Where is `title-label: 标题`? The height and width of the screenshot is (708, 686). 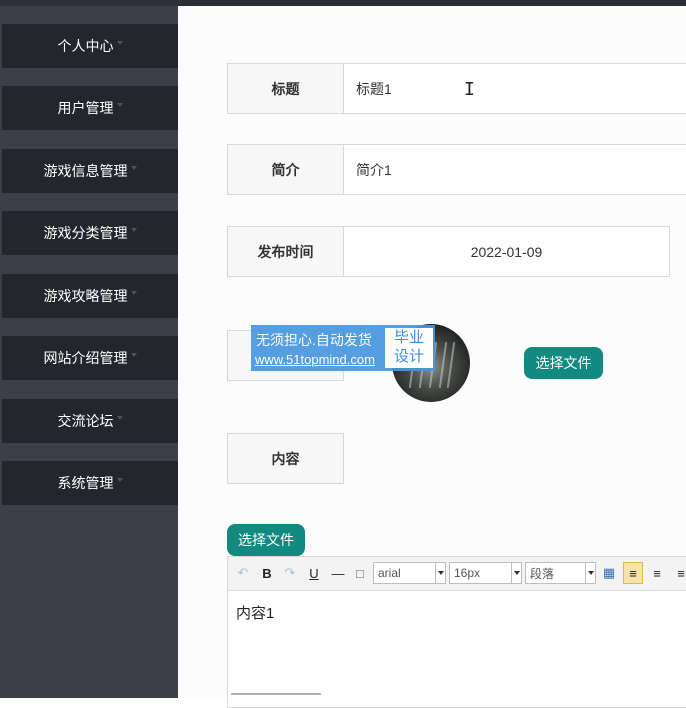 title-label: 标题 is located at coordinates (285, 88).